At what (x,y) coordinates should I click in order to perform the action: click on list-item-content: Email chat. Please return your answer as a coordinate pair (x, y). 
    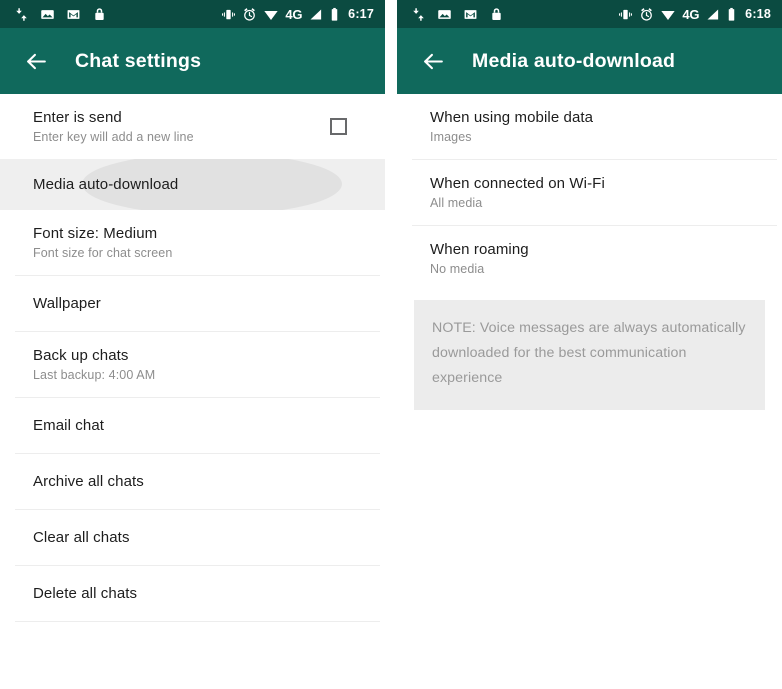
    Looking at the image, I should click on (201, 425).